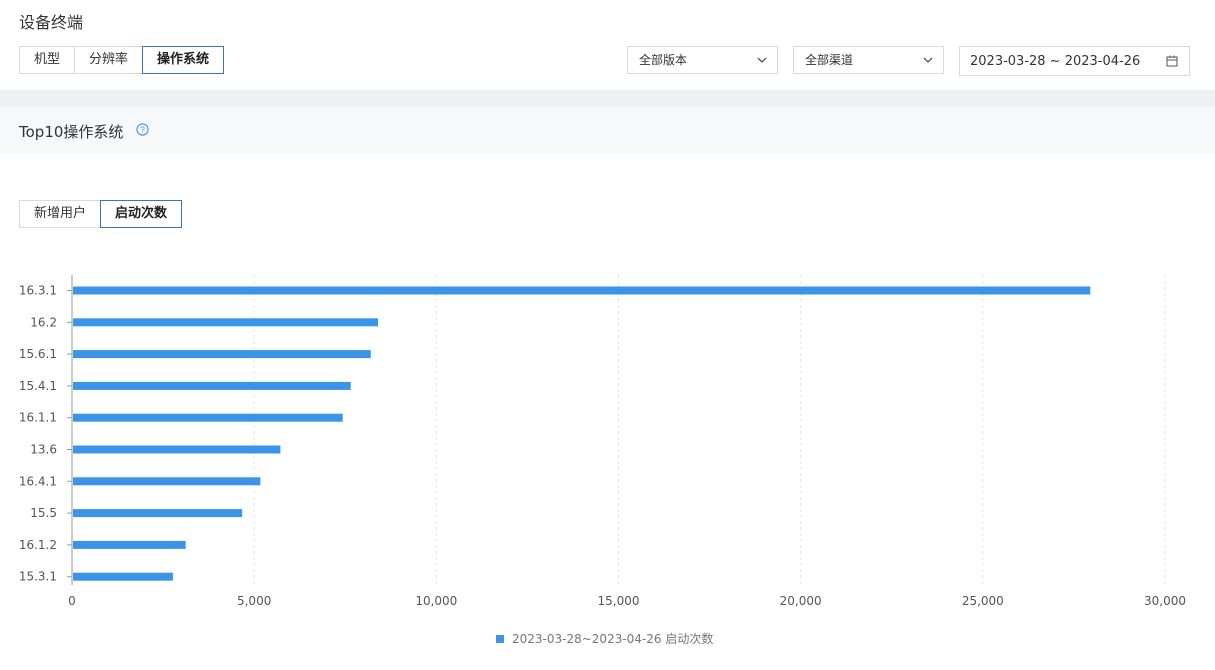  I want to click on y-tick-label: 16.1.1, so click(38, 418).